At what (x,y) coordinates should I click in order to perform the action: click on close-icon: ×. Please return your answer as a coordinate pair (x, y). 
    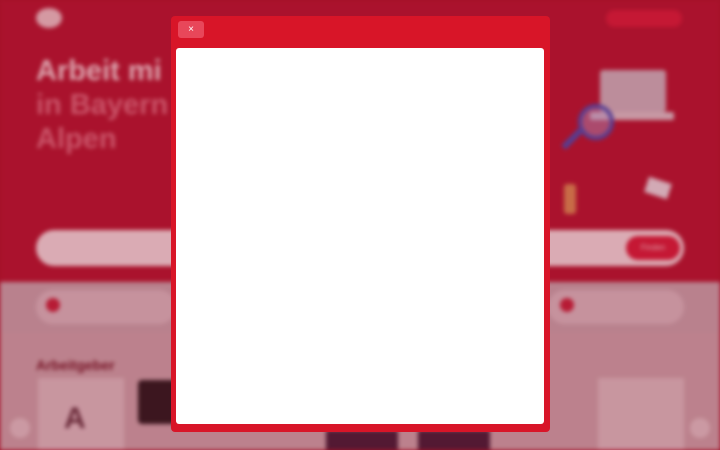
    Looking at the image, I should click on (191, 29).